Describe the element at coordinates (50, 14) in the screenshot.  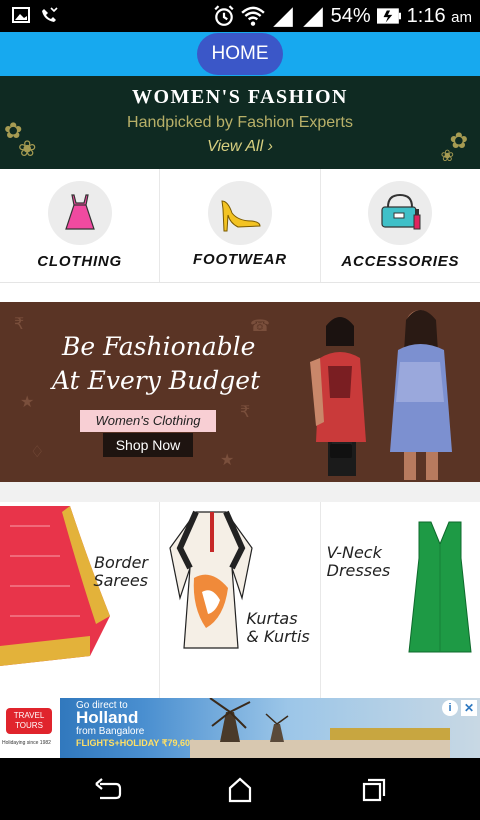
I see `missed-call-icon` at that location.